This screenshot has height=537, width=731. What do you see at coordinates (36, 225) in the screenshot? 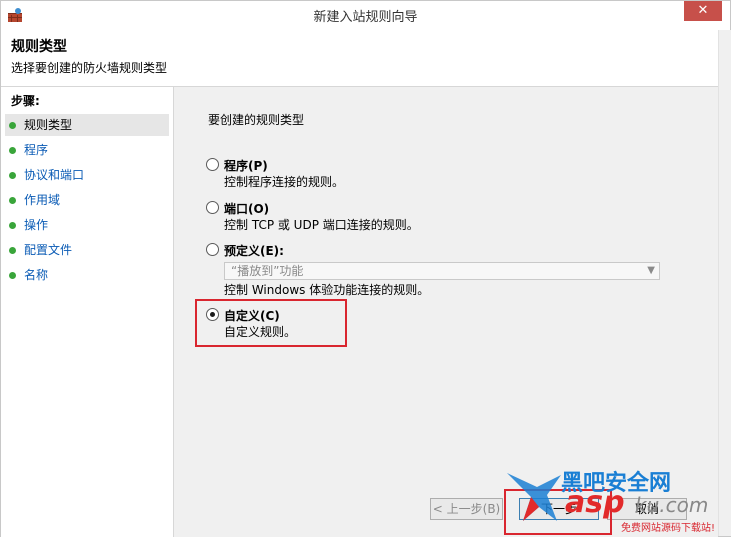
I see `step-label: 操作` at bounding box center [36, 225].